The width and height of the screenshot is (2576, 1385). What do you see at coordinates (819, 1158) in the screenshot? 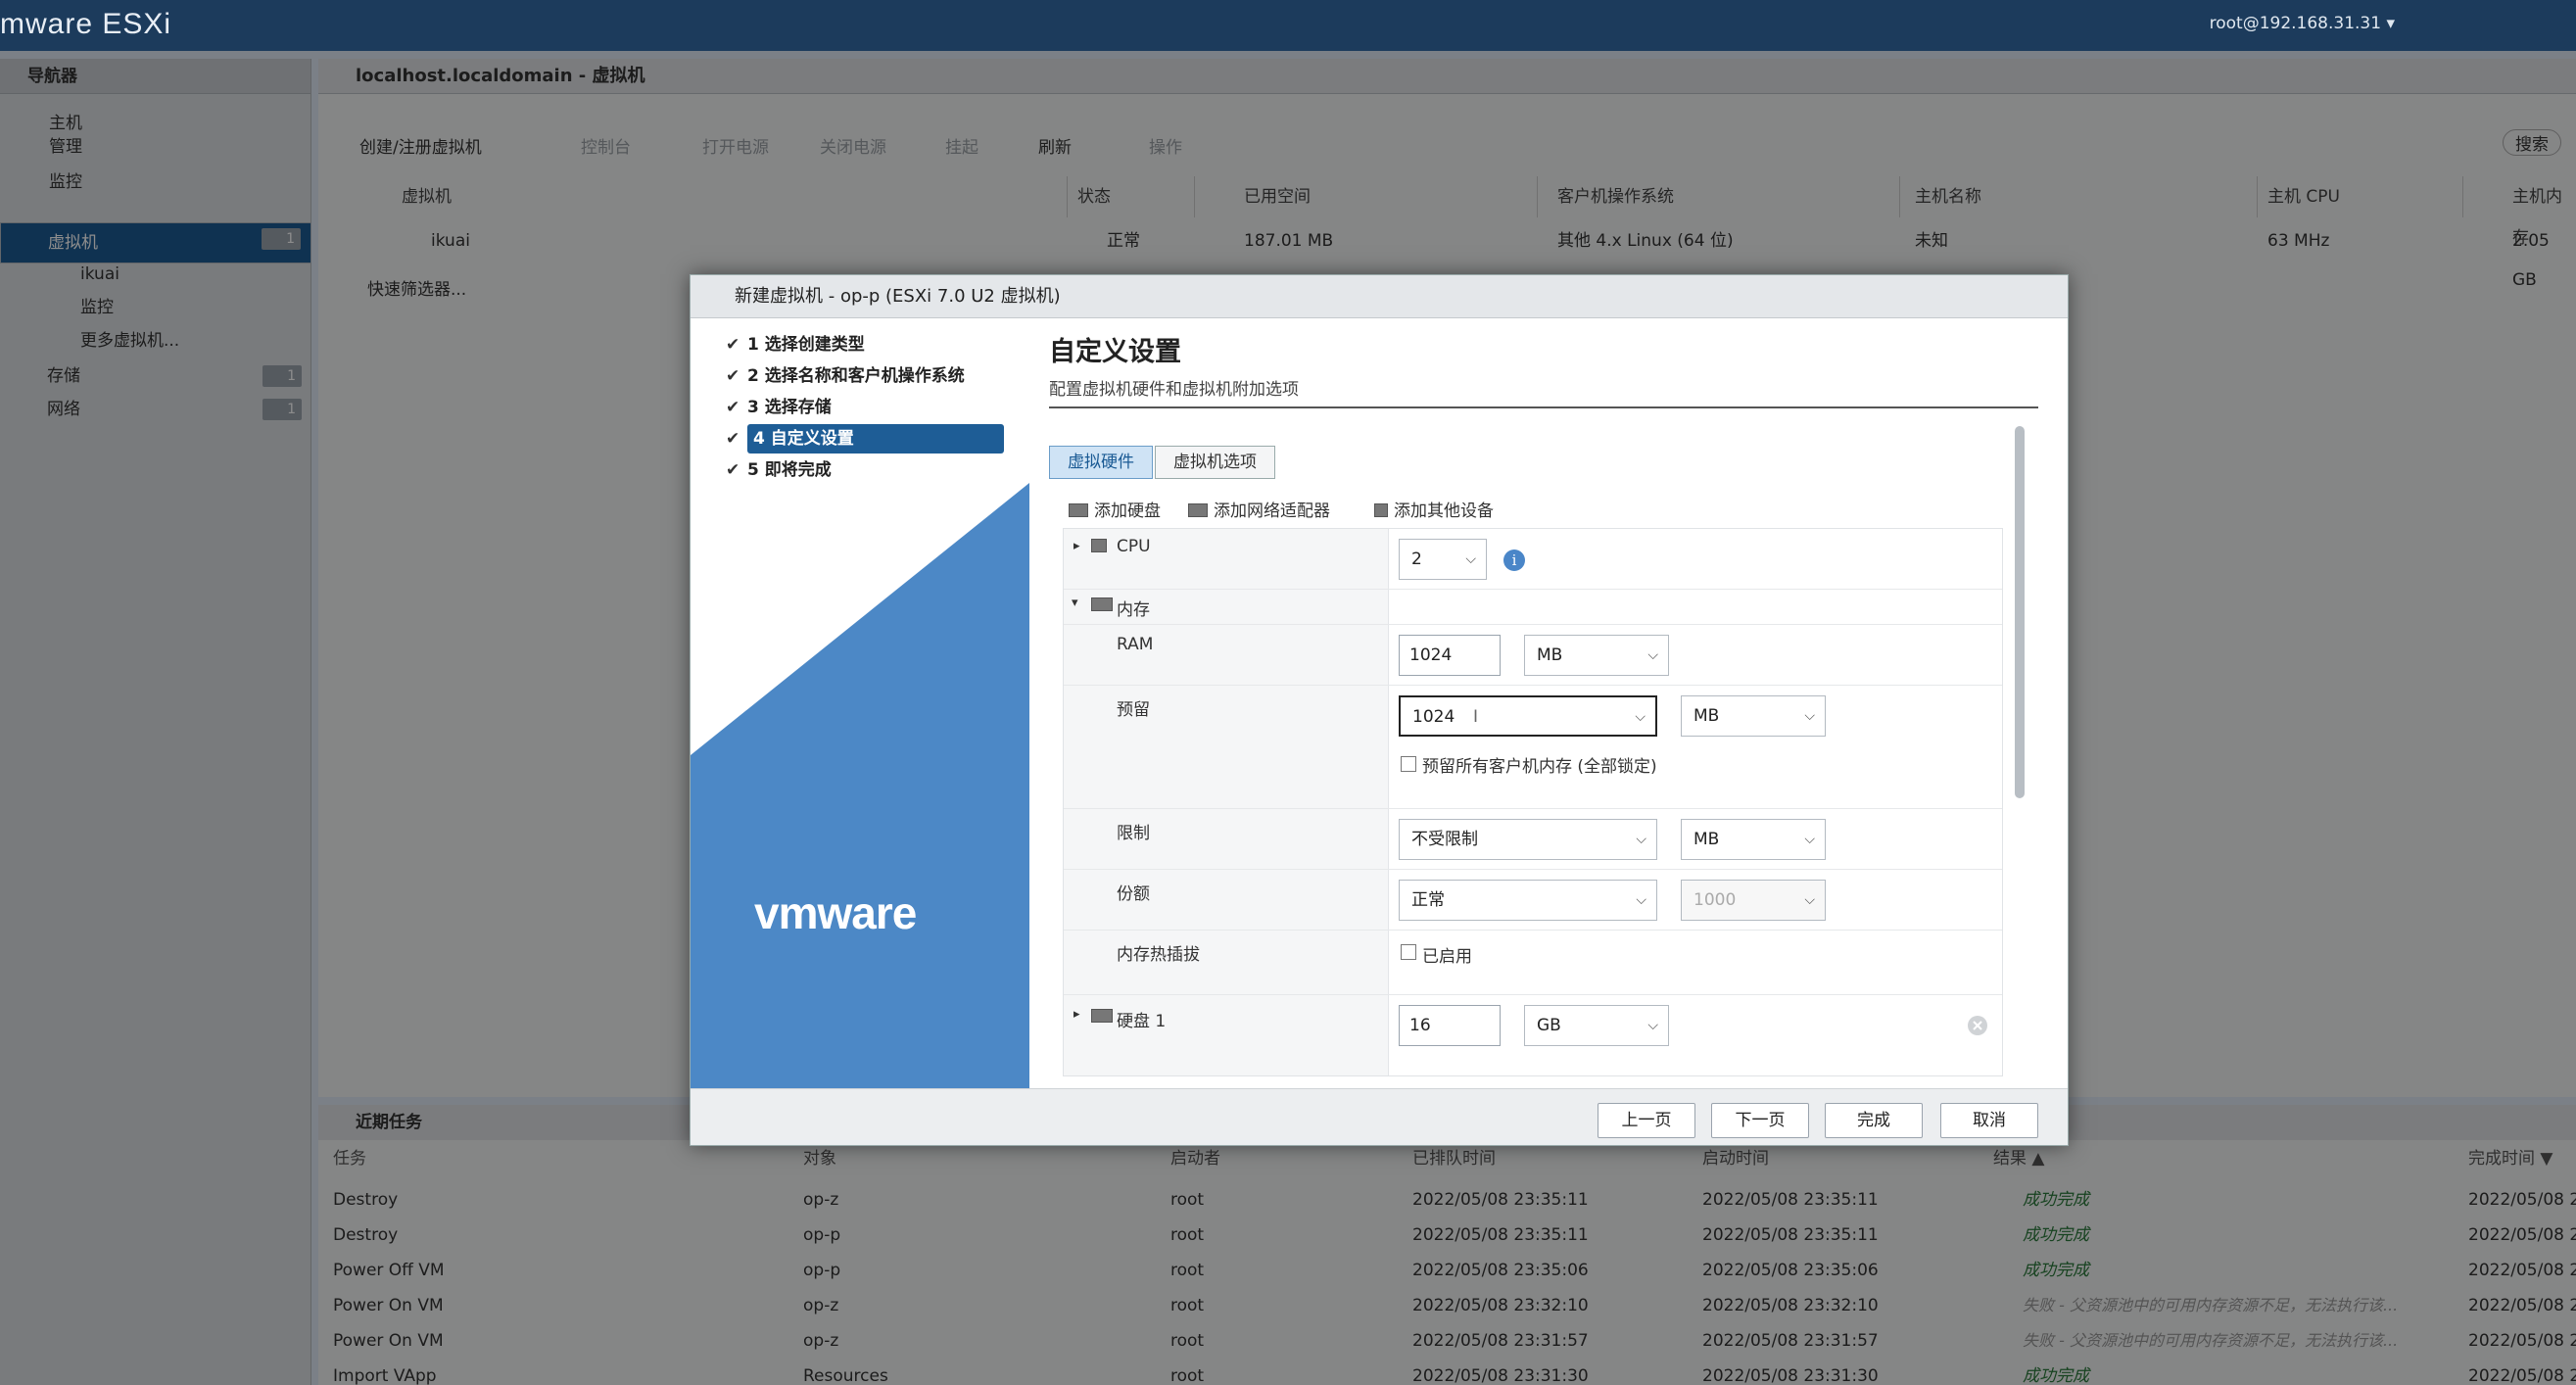
I see `task-col-object: 对象` at bounding box center [819, 1158].